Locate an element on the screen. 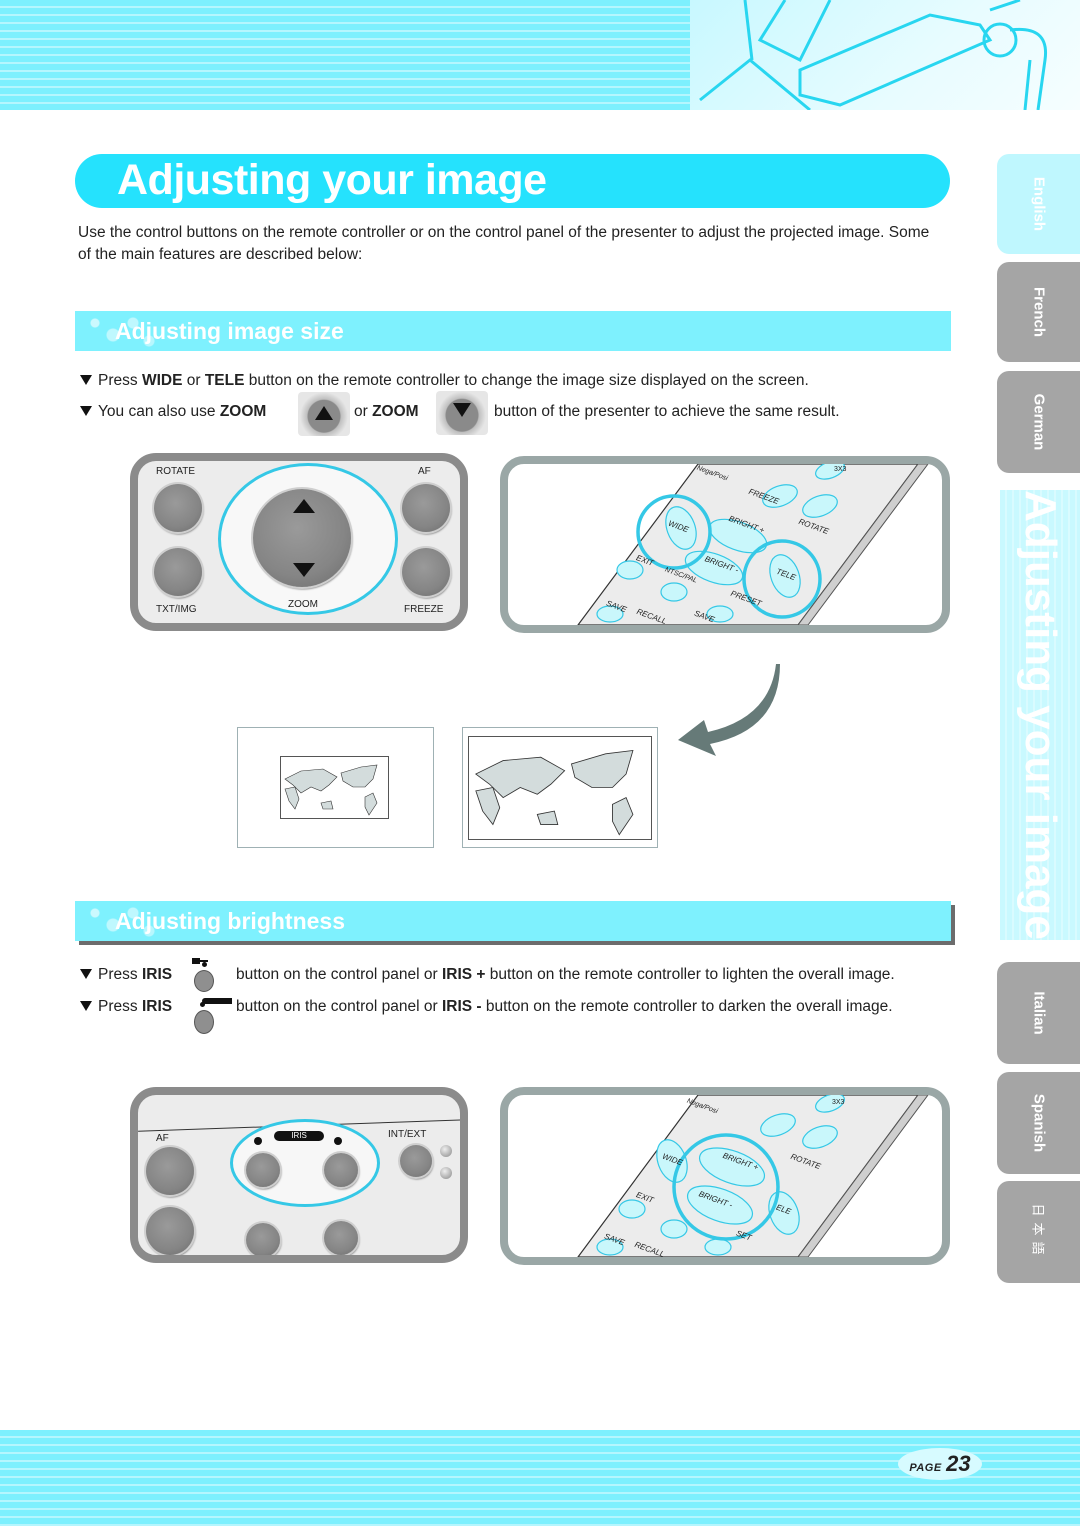  zoom-plus-arrow-icon is located at coordinates (304, 506).